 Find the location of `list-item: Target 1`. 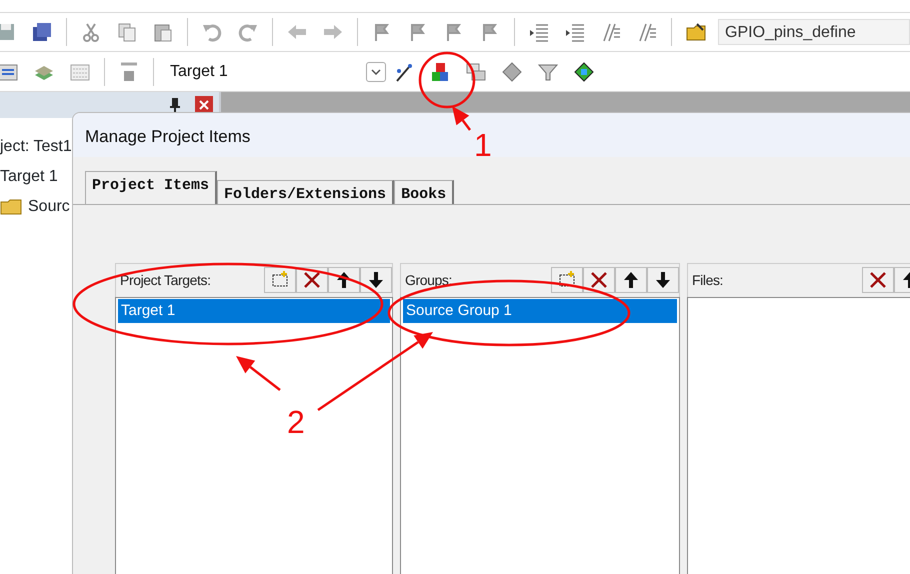

list-item: Target 1 is located at coordinates (254, 310).